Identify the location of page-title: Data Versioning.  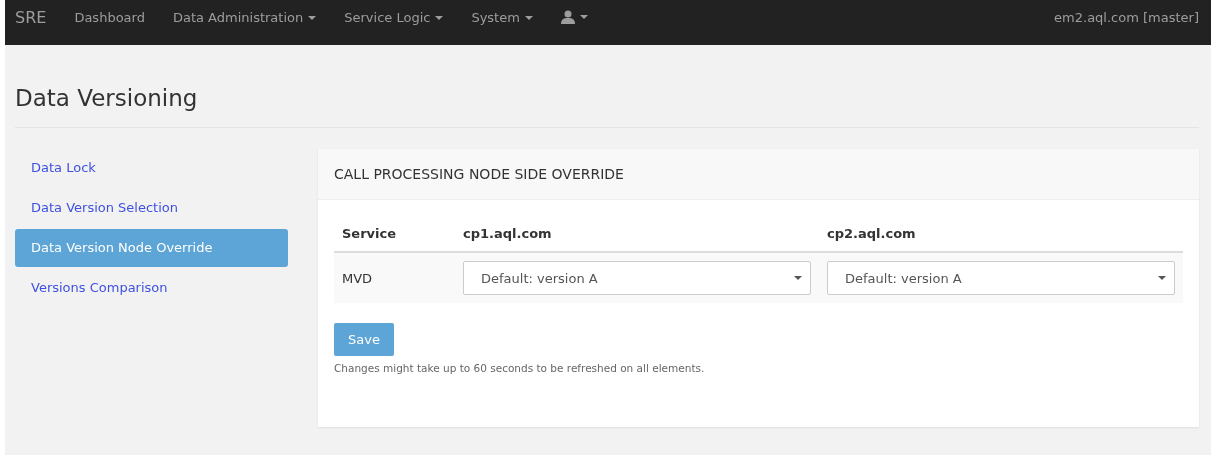
(607, 106).